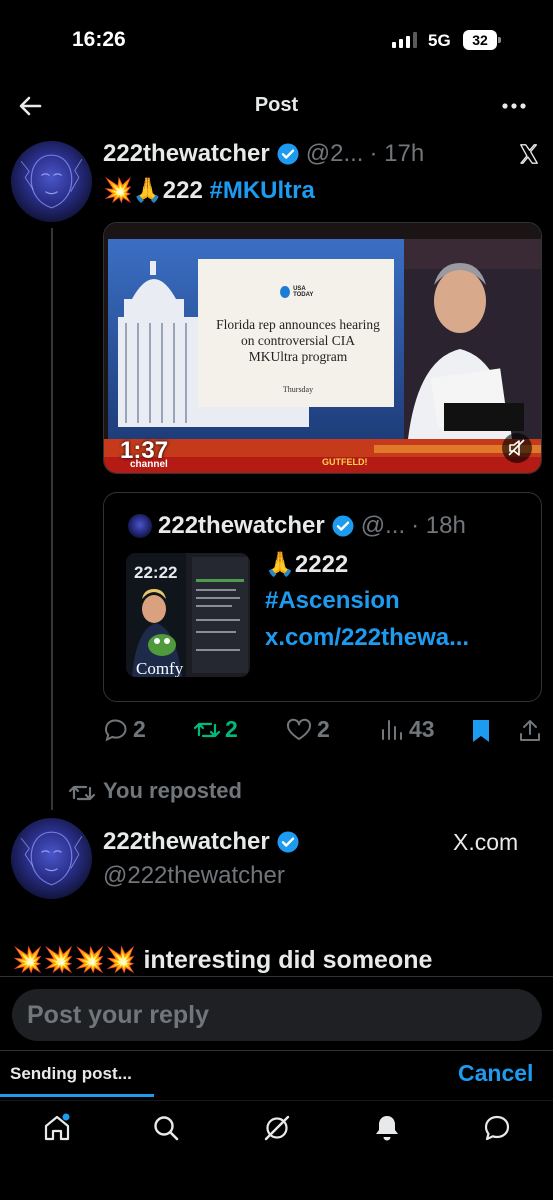  What do you see at coordinates (160, 668) in the screenshot?
I see `thumb-caption: Comfy` at bounding box center [160, 668].